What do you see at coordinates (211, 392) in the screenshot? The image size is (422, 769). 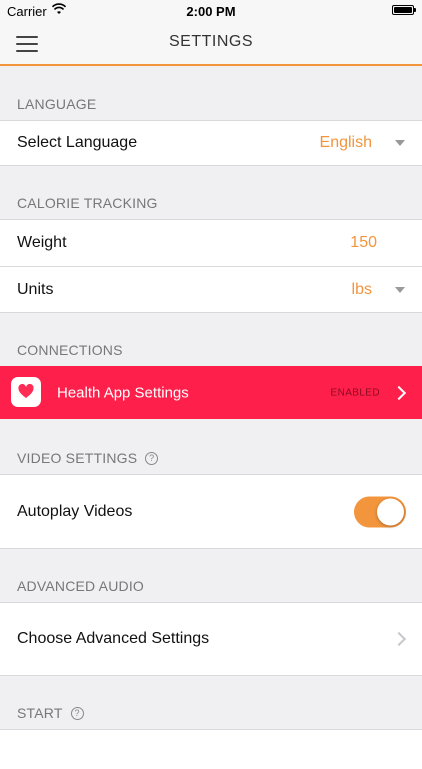 I see `health-app-settings-row: Health App Settings ENABLED` at bounding box center [211, 392].